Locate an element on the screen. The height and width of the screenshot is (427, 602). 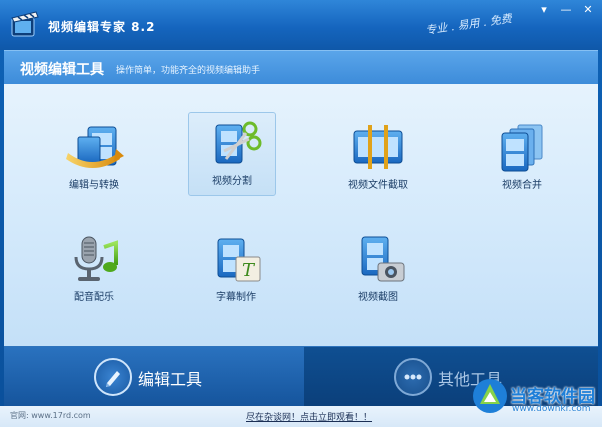
film-scissors-icon is located at coordinates (238, 142).